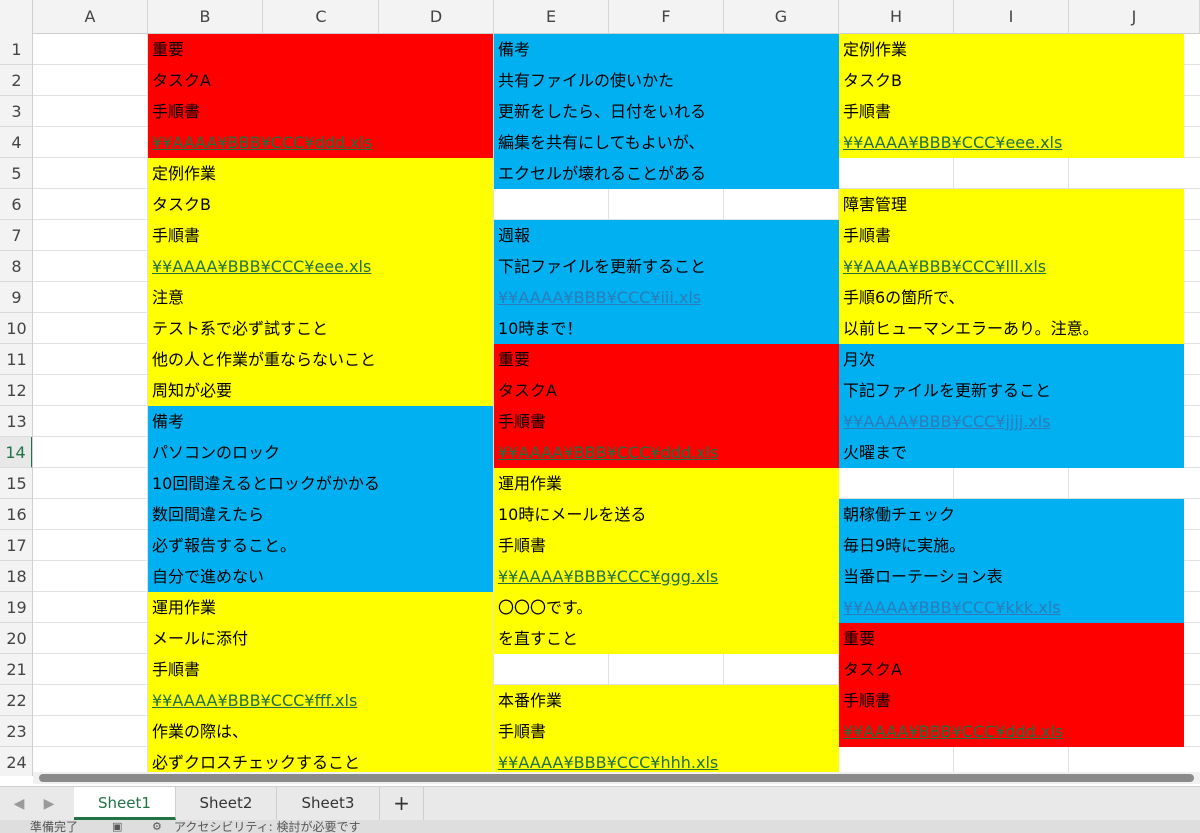 The width and height of the screenshot is (1200, 833). I want to click on column-header-j: J, so click(1134, 17).